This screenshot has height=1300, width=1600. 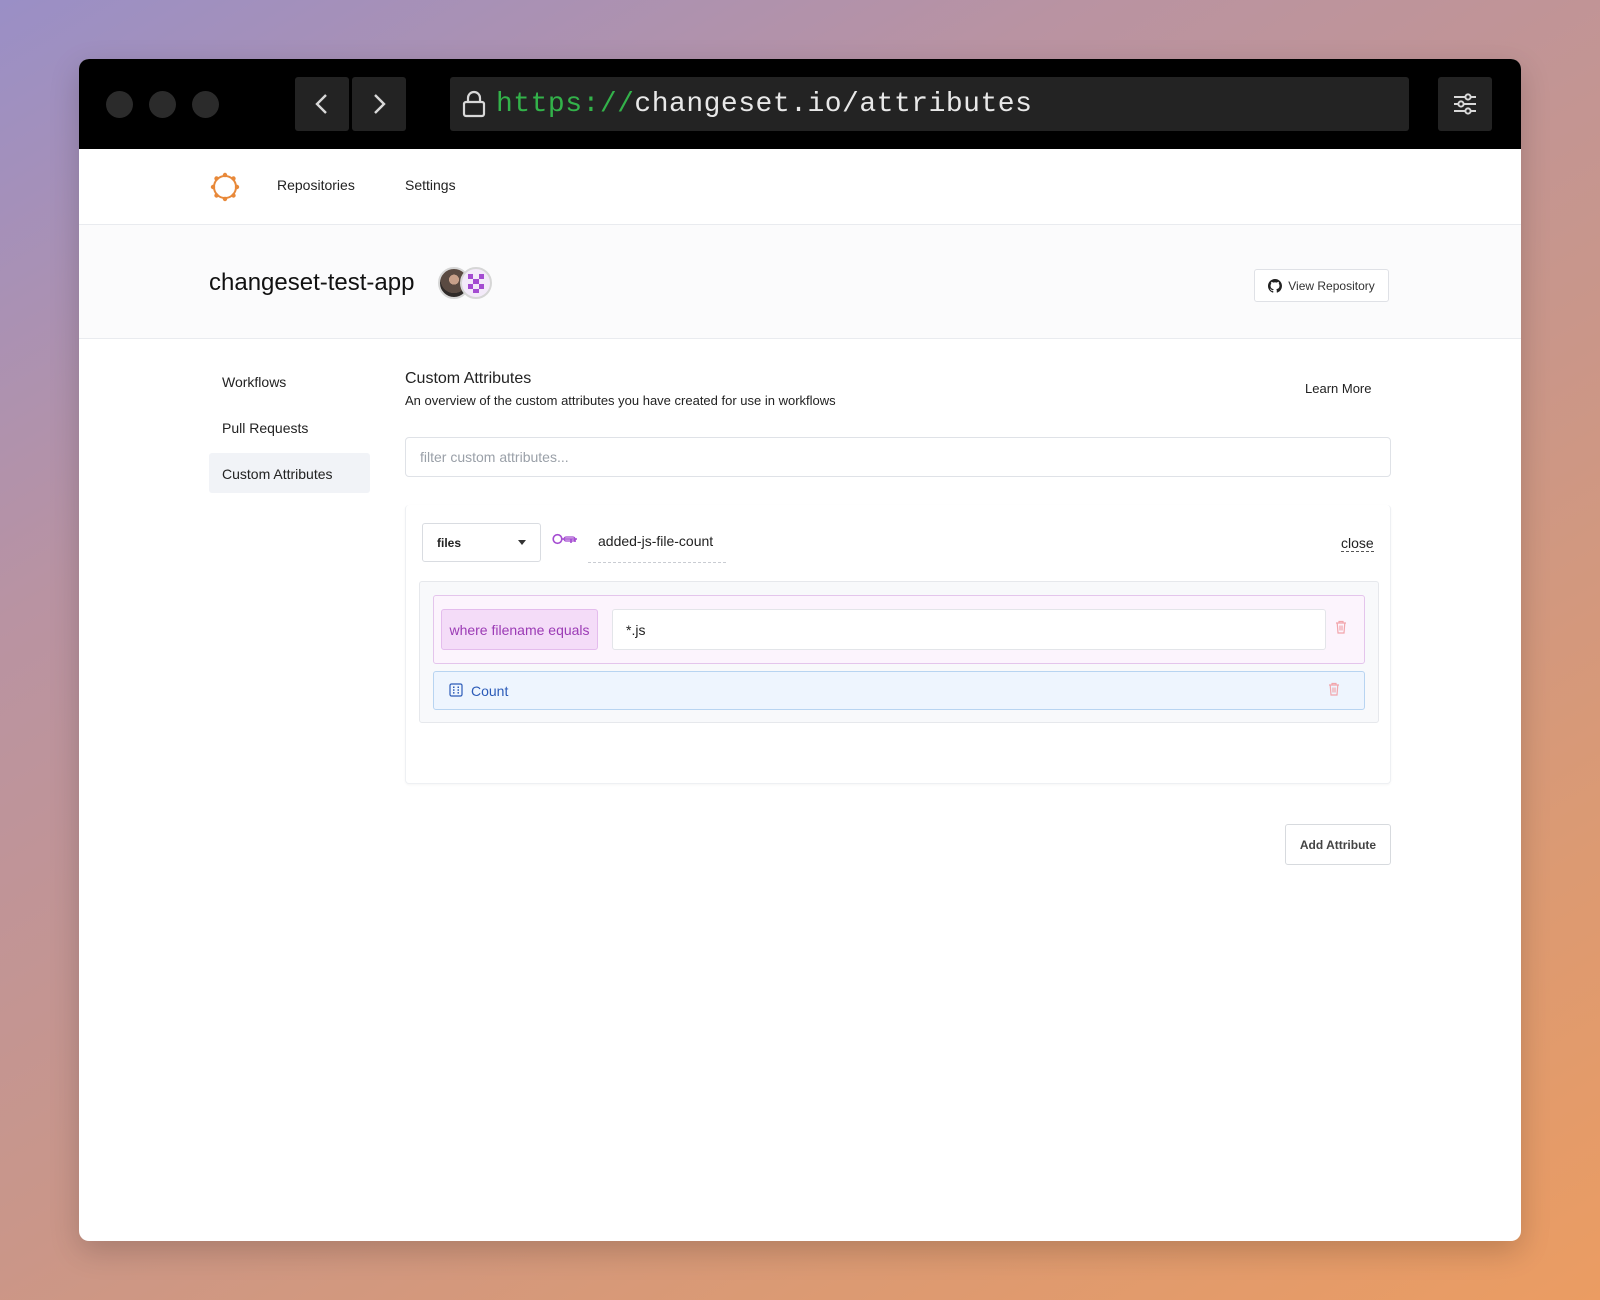 I want to click on browser-settings-button, so click(x=1465, y=104).